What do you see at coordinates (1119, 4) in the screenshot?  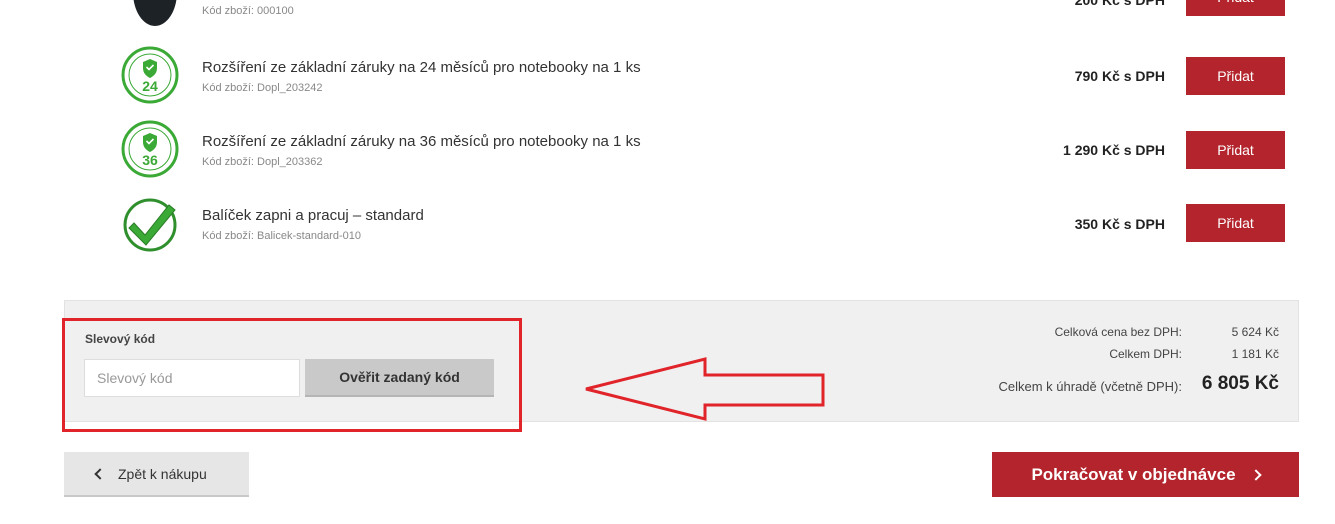 I see `product-price: 200 Kč s DPH` at bounding box center [1119, 4].